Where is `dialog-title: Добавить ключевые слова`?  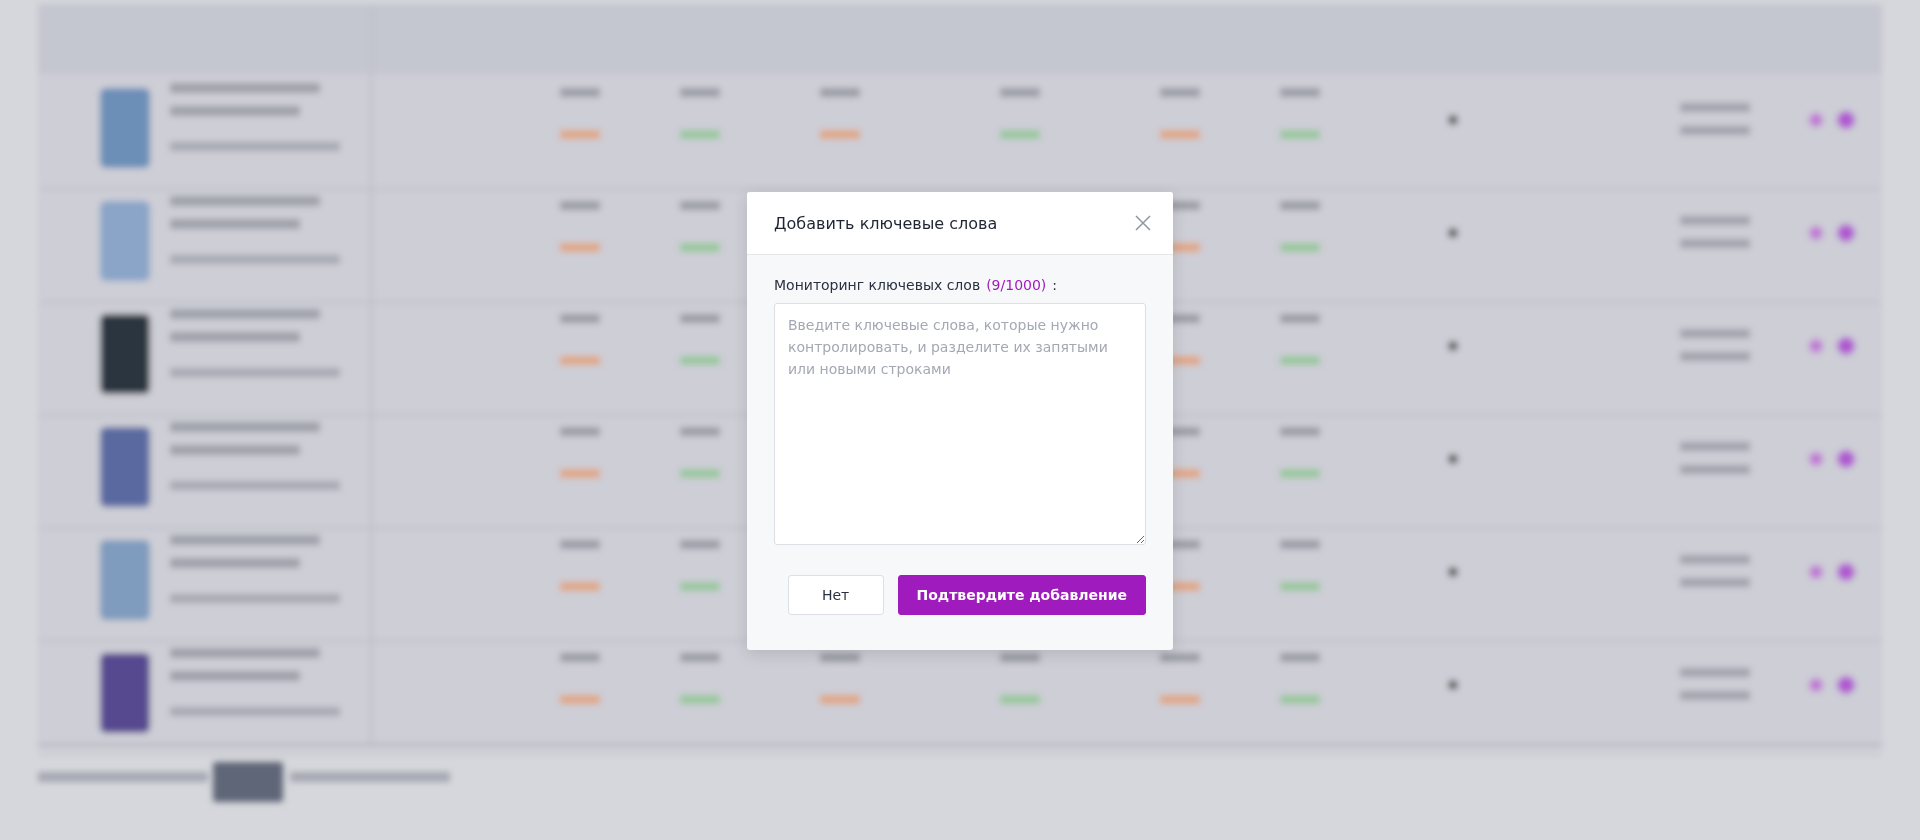
dialog-title: Добавить ключевые слова is located at coordinates (886, 223).